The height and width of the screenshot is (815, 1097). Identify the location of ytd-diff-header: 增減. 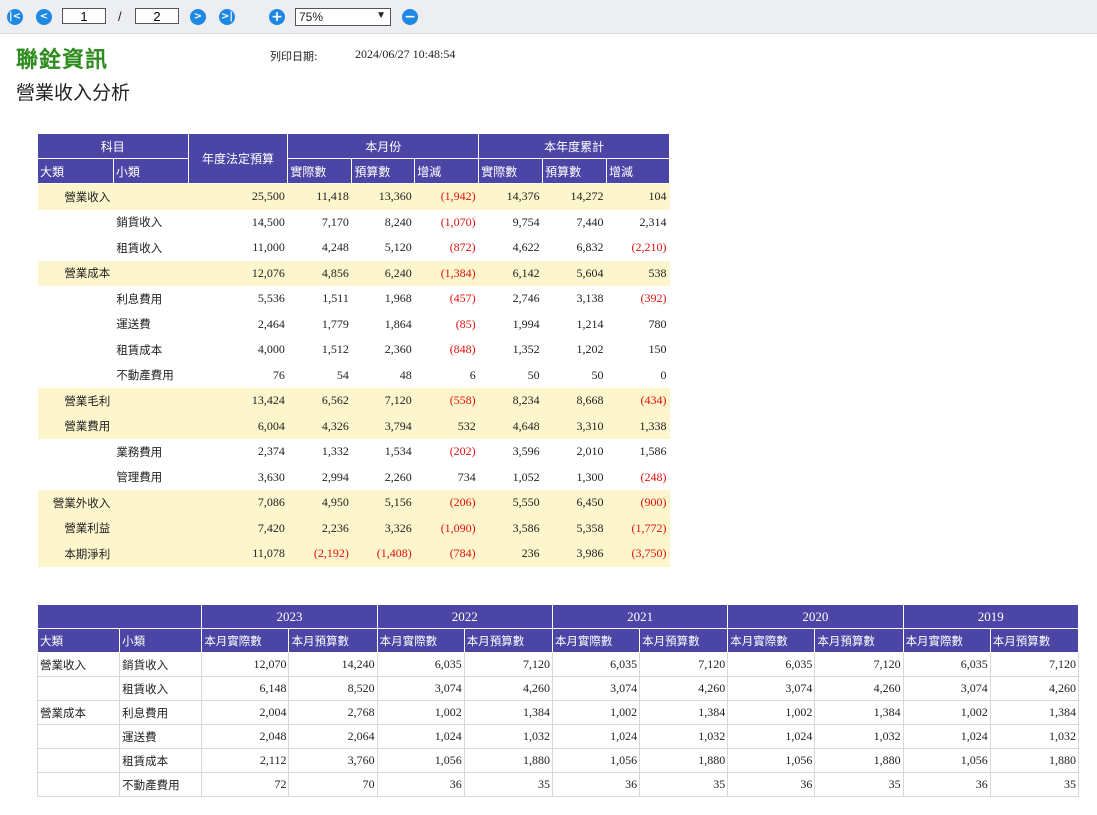
(638, 171).